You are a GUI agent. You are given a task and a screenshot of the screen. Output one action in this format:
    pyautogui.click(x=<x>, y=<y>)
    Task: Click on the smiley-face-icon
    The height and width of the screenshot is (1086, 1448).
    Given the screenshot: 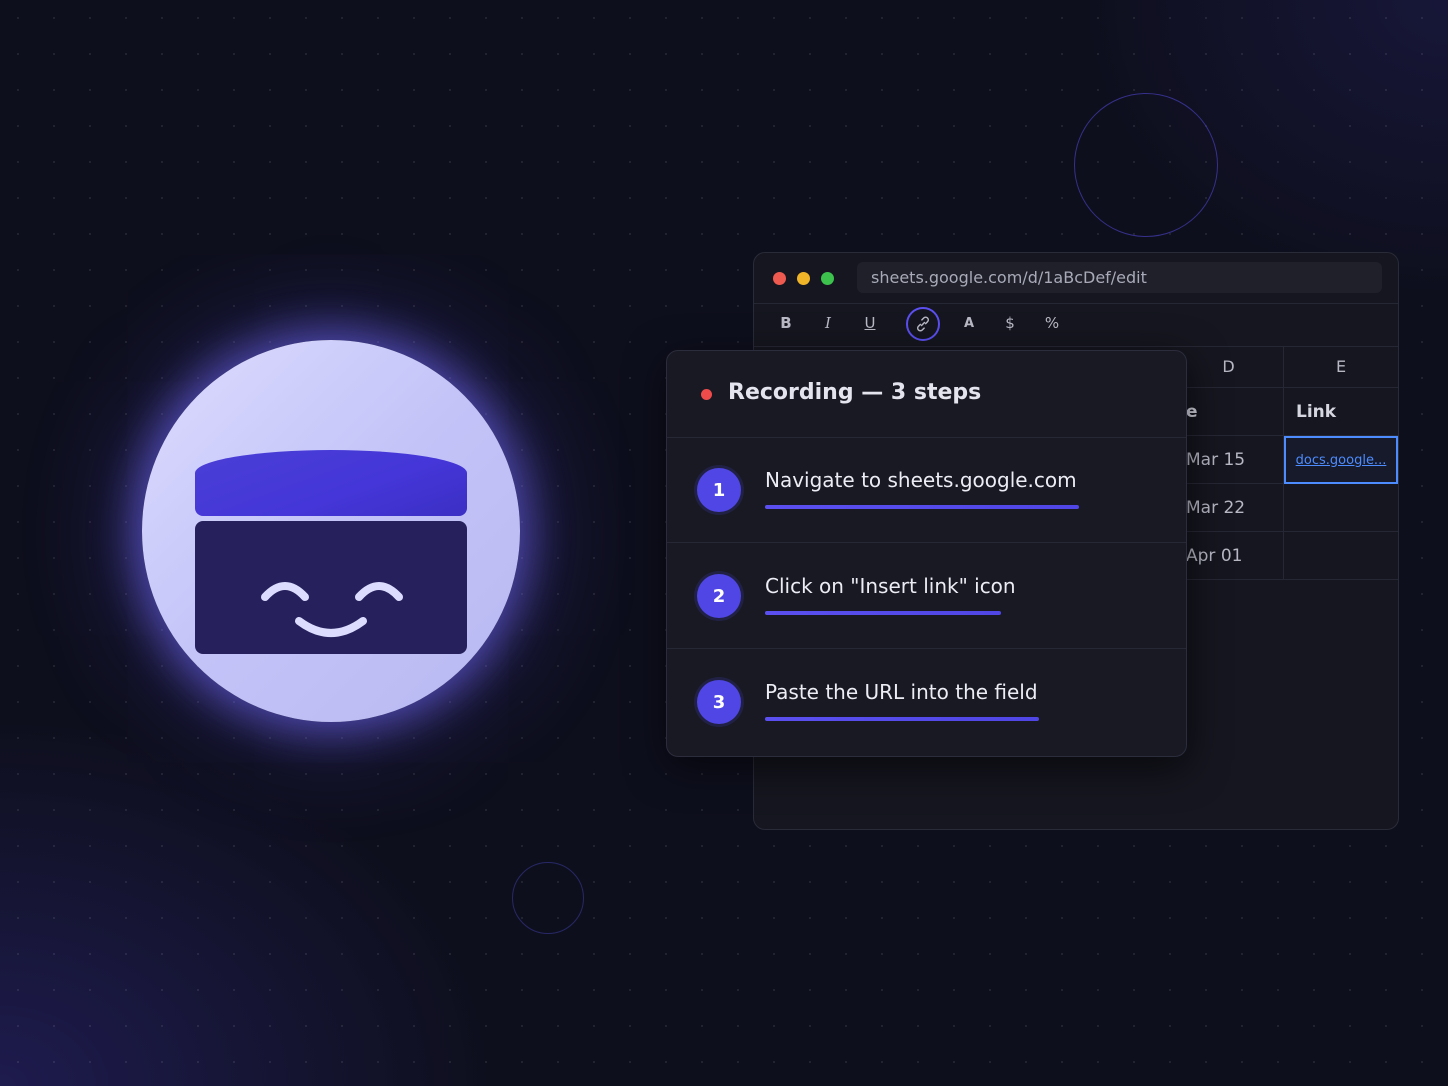 What is the action you would take?
    pyautogui.click(x=332, y=609)
    